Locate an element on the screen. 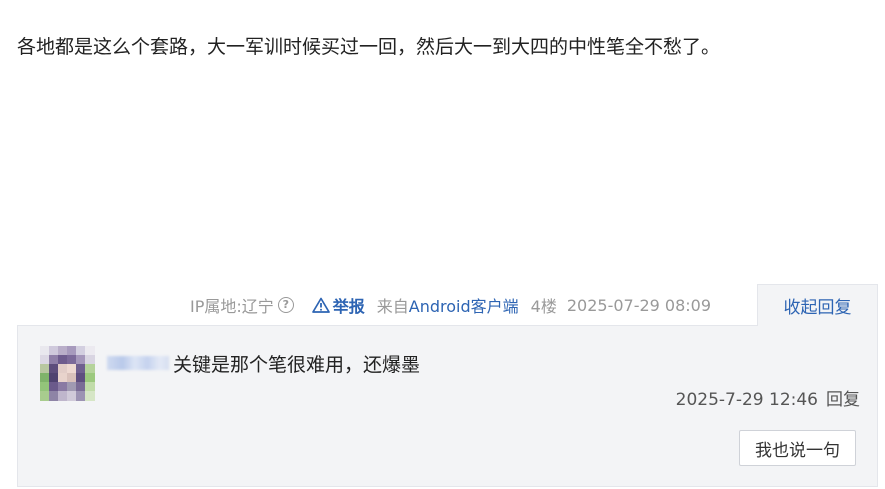 This screenshot has width=885, height=489. report-link: 举报 is located at coordinates (338, 305).